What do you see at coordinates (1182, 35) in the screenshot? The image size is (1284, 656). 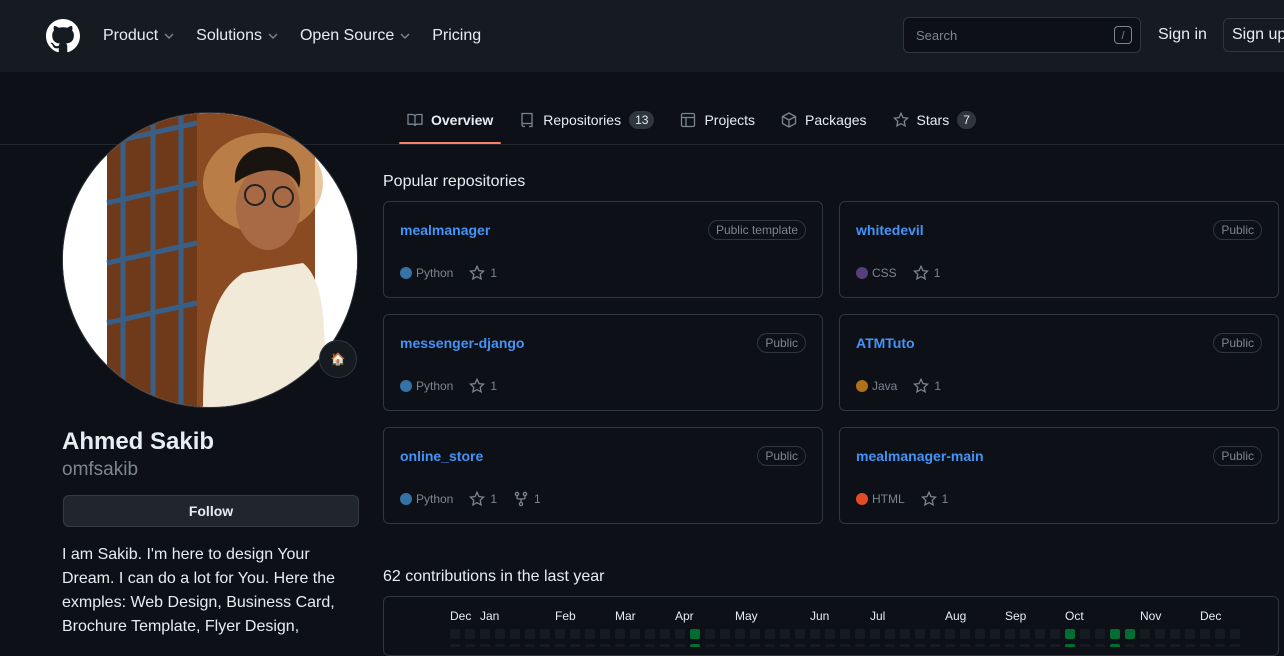 I see `sign-in-link: Sign in` at bounding box center [1182, 35].